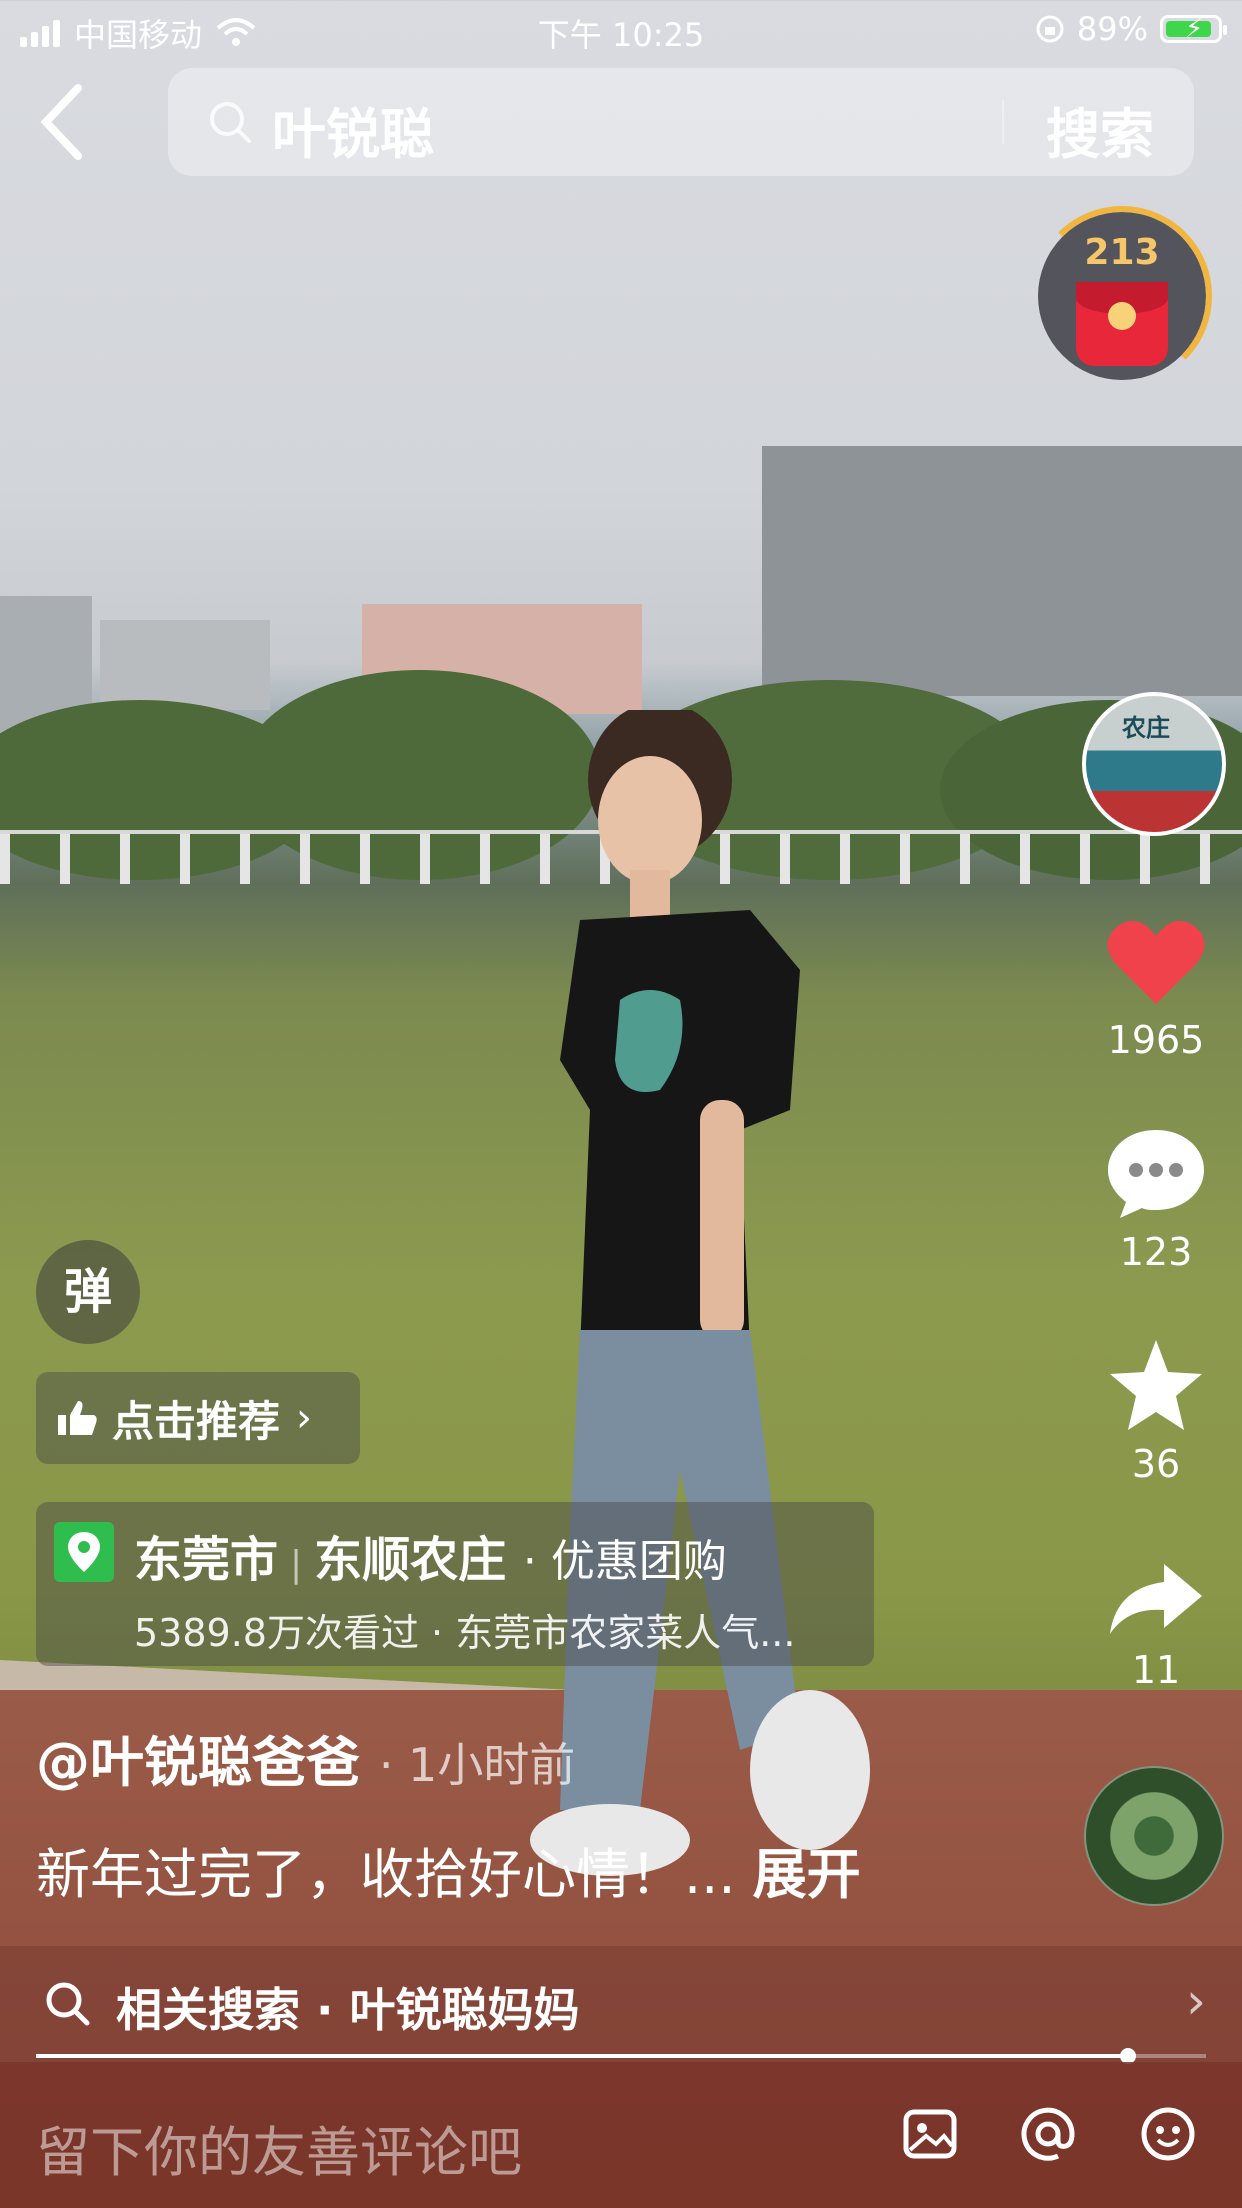 Image resolution: width=1242 pixels, height=2208 pixels. Describe the element at coordinates (1146, 728) in the screenshot. I see `avatar-sign: 农庄` at that location.